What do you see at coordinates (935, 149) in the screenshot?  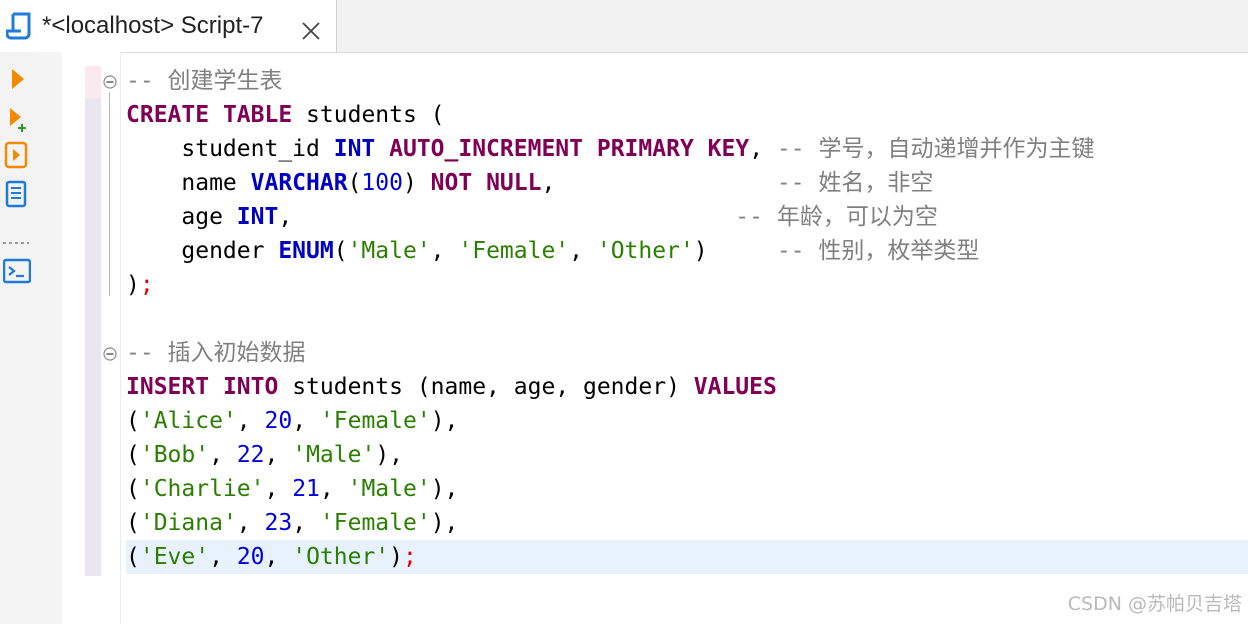 I see `comment-text: -- 学号，自动递增并作为主键` at bounding box center [935, 149].